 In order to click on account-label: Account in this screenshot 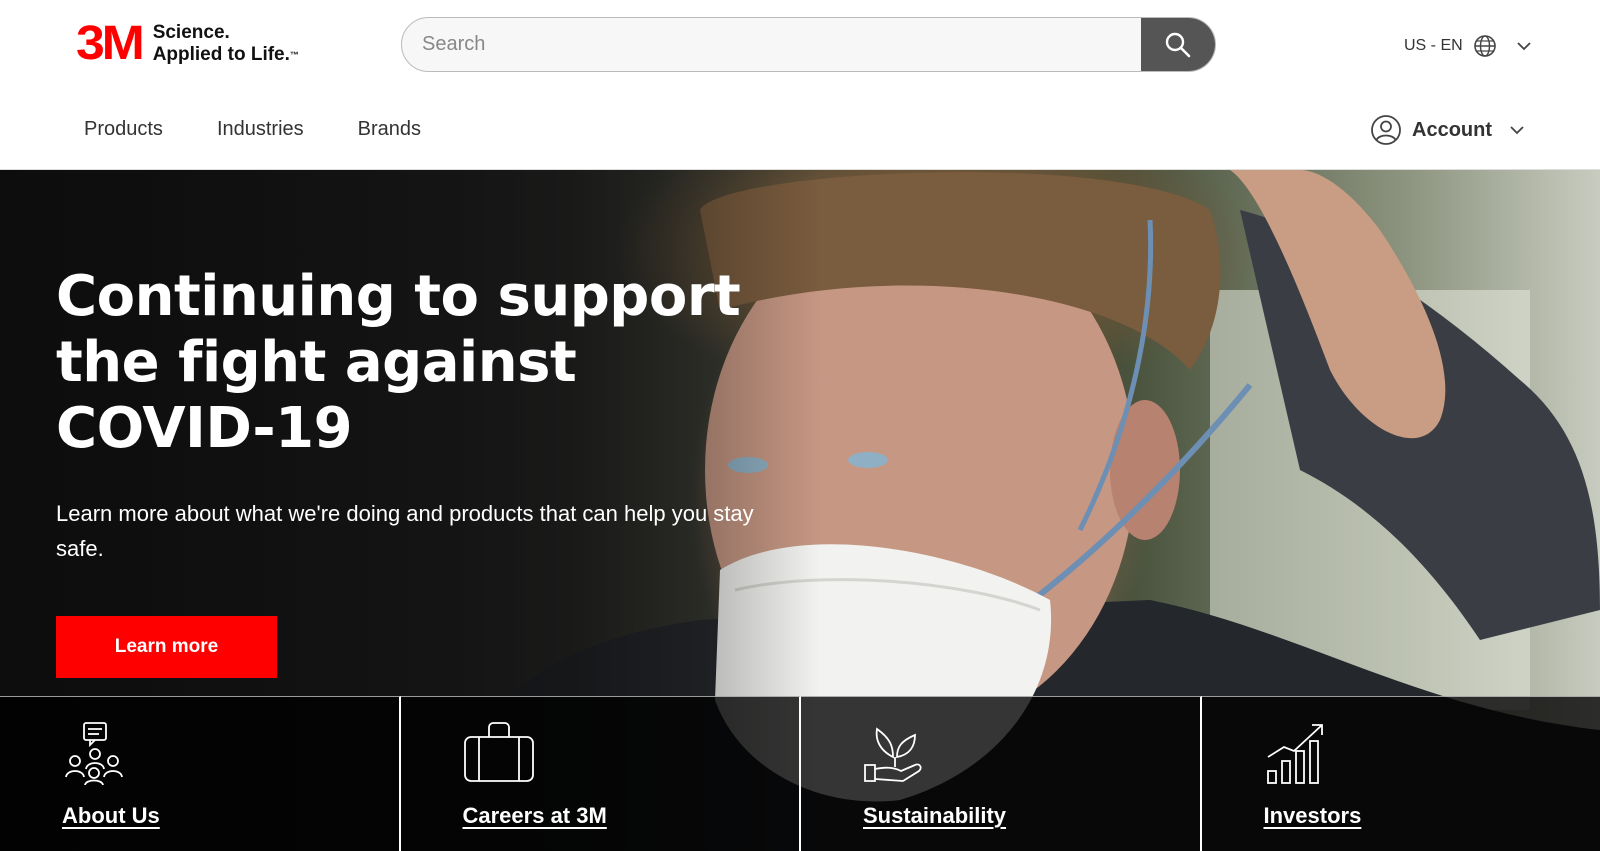, I will do `click(1452, 129)`.